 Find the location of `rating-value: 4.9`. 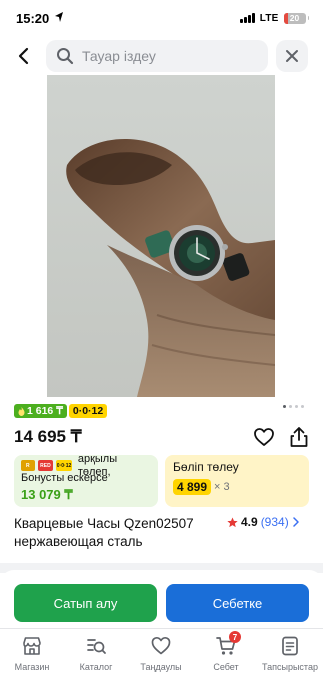

rating-value: 4.9 is located at coordinates (249, 522).